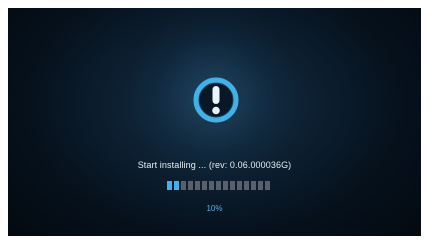 This screenshot has height=244, width=429. Describe the element at coordinates (214, 208) in the screenshot. I see `progress-percent-label: 10%` at that location.